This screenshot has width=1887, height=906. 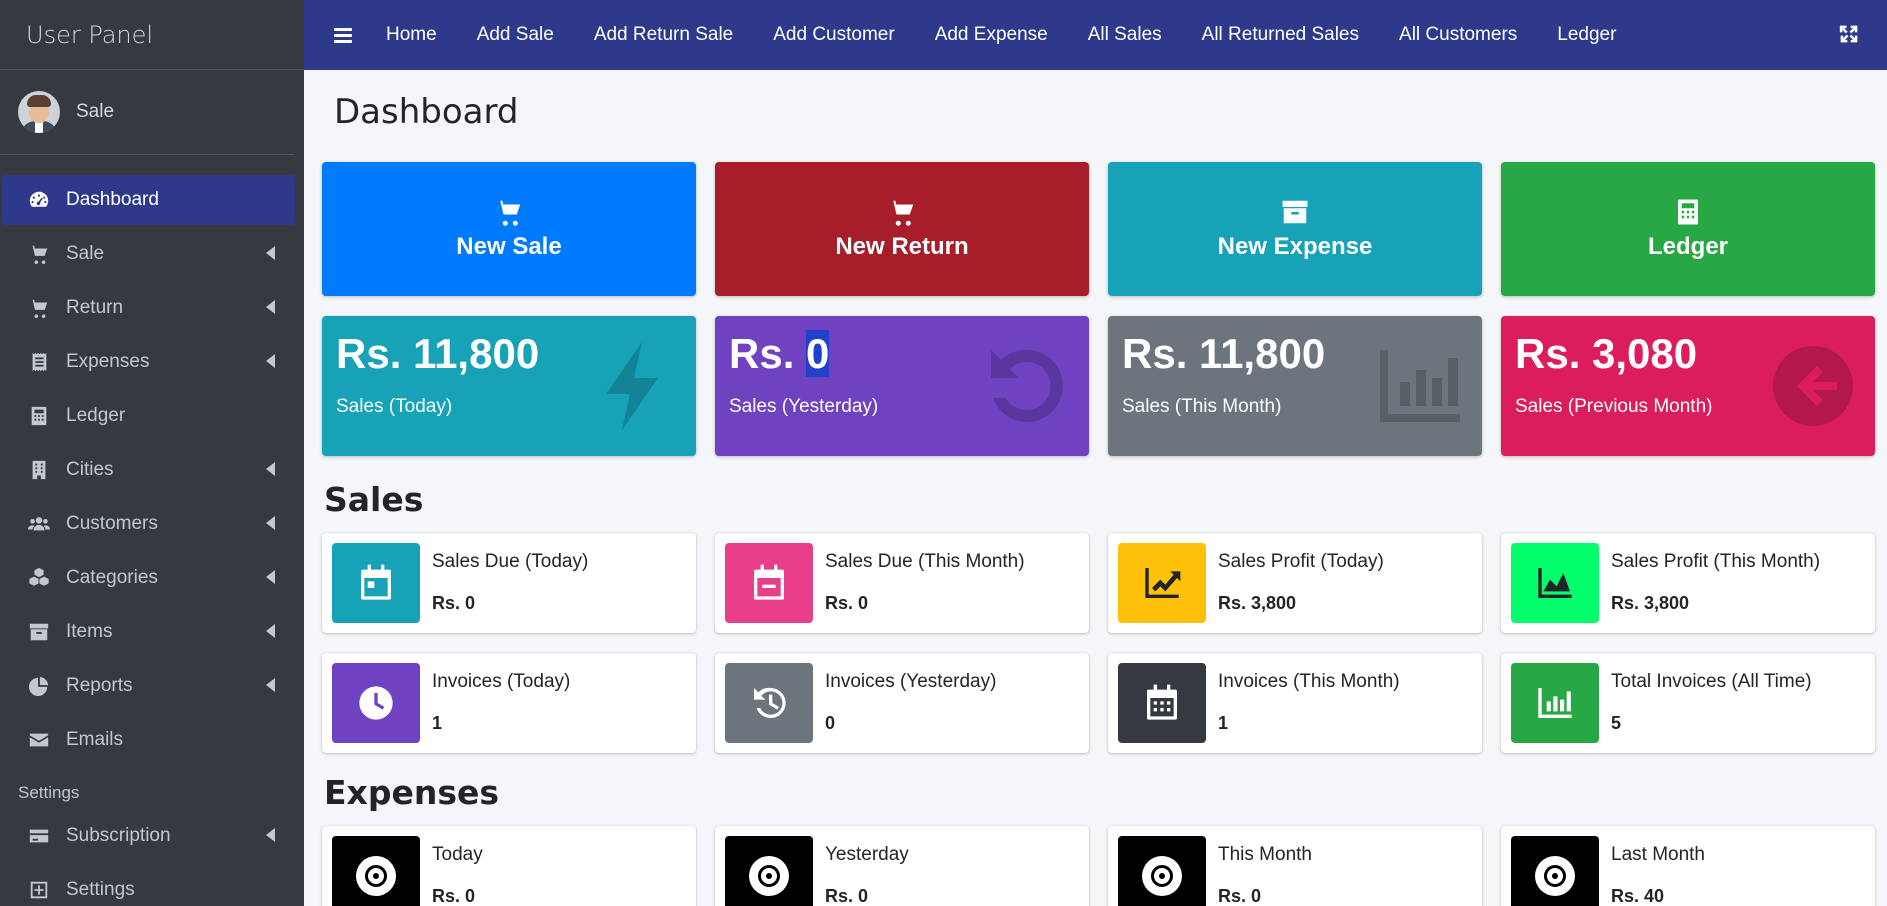 I want to click on sidebar-item-label: Dashboard, so click(x=112, y=199).